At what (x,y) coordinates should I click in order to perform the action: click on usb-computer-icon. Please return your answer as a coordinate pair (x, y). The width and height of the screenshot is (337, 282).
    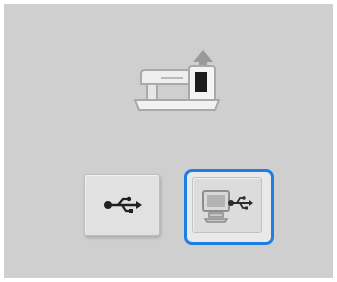
    Looking at the image, I should click on (227, 206).